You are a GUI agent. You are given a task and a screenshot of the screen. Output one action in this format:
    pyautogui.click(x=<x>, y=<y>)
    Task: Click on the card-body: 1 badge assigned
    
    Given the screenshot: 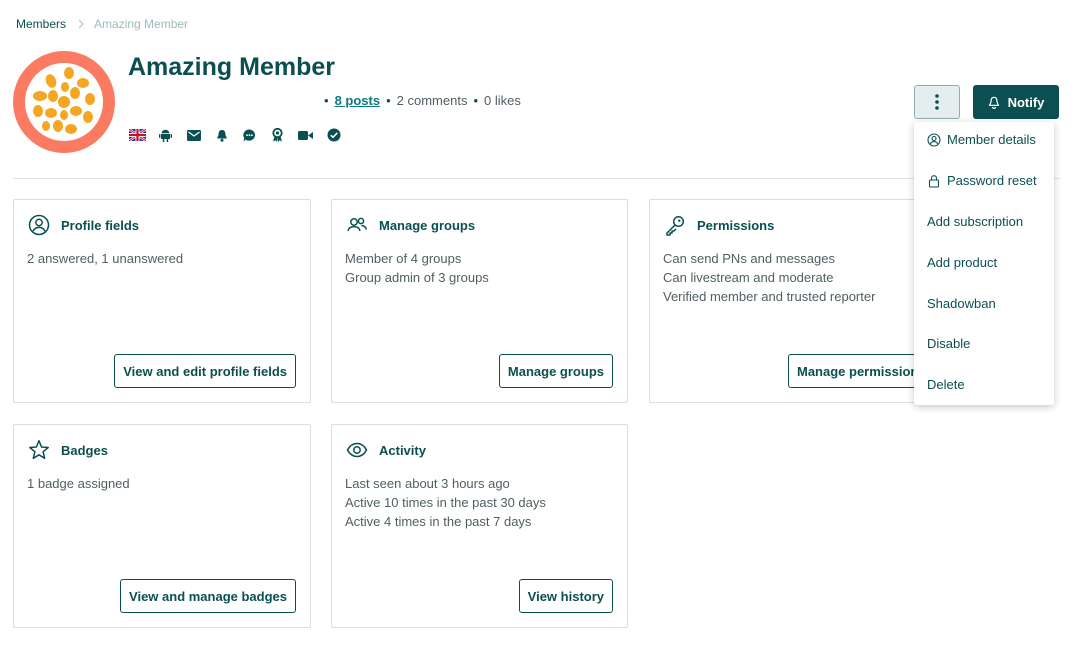 What is the action you would take?
    pyautogui.click(x=78, y=483)
    